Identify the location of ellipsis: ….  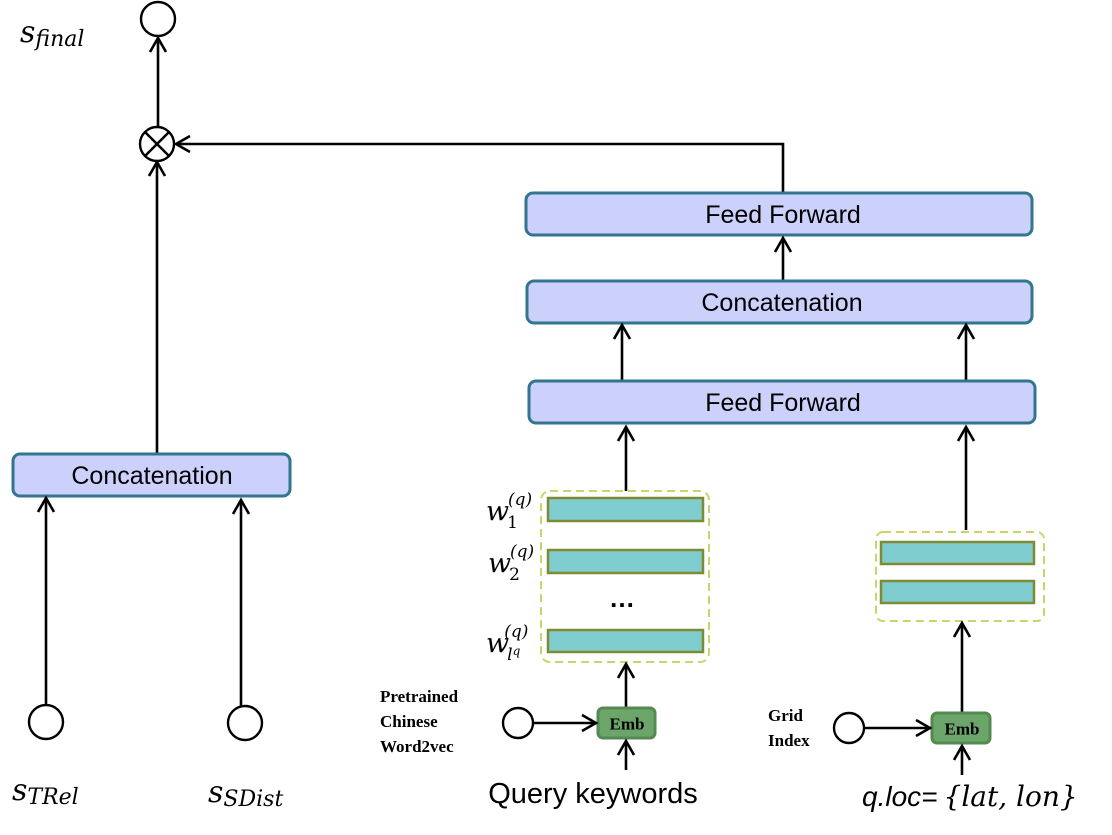
(622, 598).